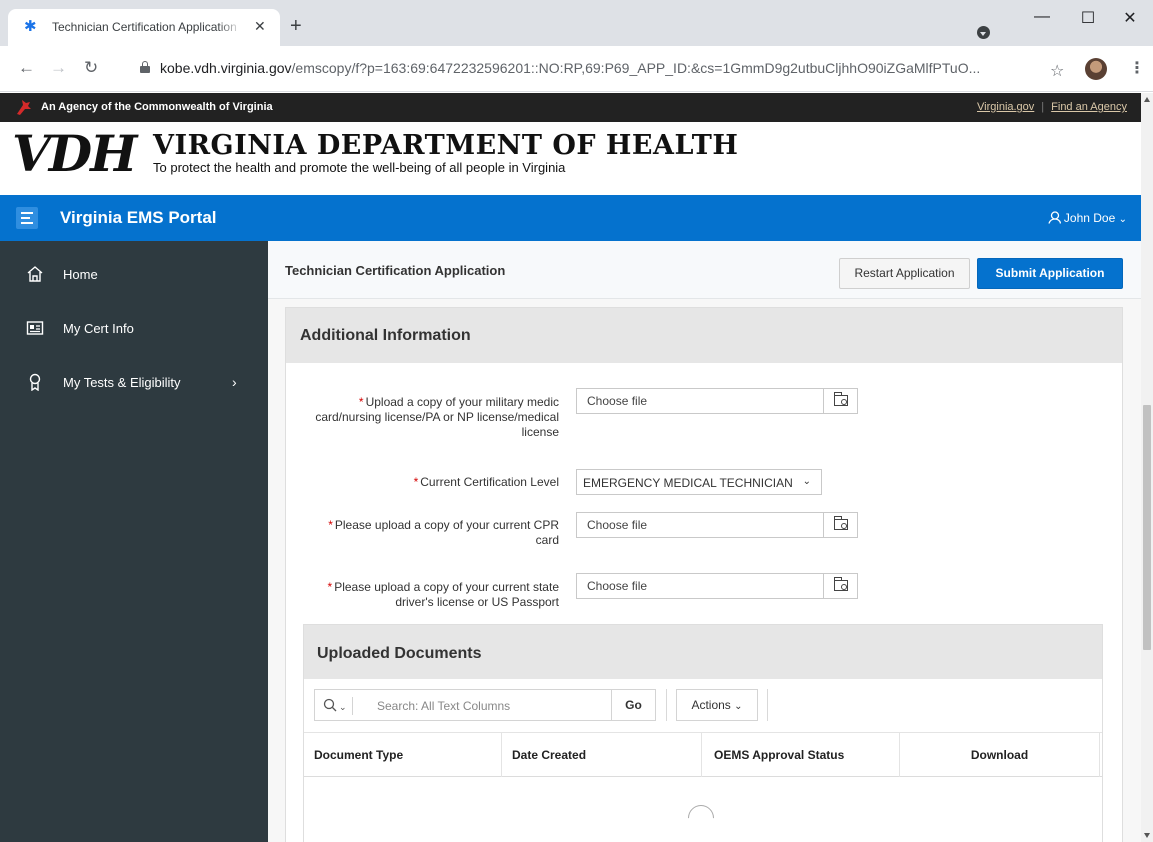 Image resolution: width=1153 pixels, height=842 pixels. What do you see at coordinates (122, 382) in the screenshot?
I see `sidebar-item-label: My Tests & Eligibility` at bounding box center [122, 382].